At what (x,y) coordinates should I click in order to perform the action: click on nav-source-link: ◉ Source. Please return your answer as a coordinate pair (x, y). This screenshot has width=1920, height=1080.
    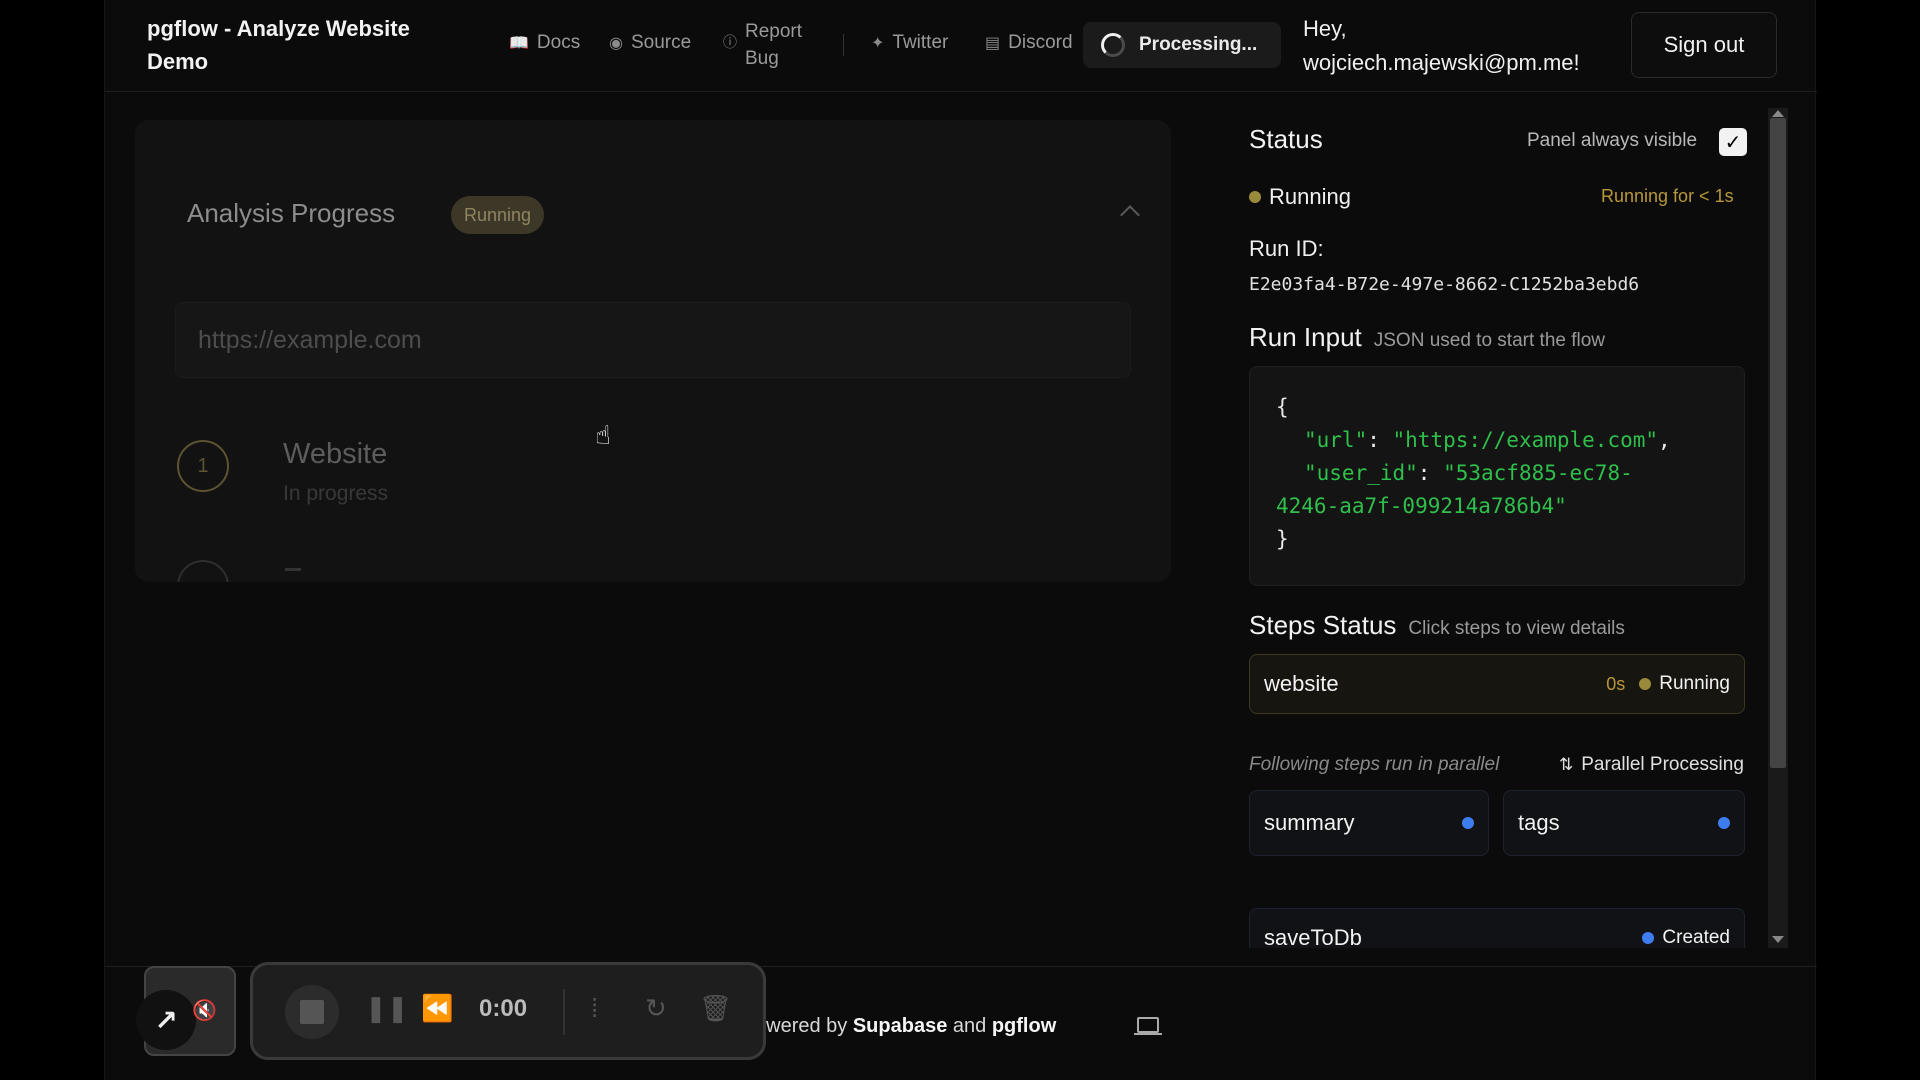
    Looking at the image, I should click on (650, 43).